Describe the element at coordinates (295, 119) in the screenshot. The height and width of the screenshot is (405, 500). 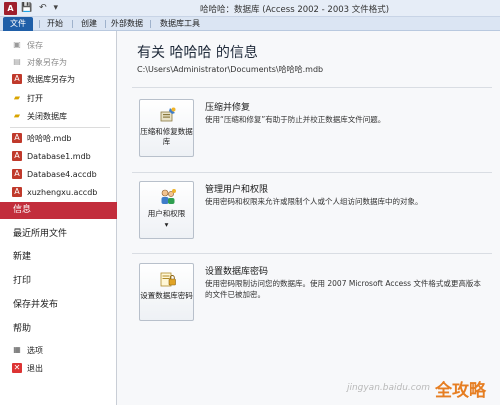
I see `compact-repair-description: 使用“压缩和修复”有助于防止并校正数据库文件问题。` at that location.